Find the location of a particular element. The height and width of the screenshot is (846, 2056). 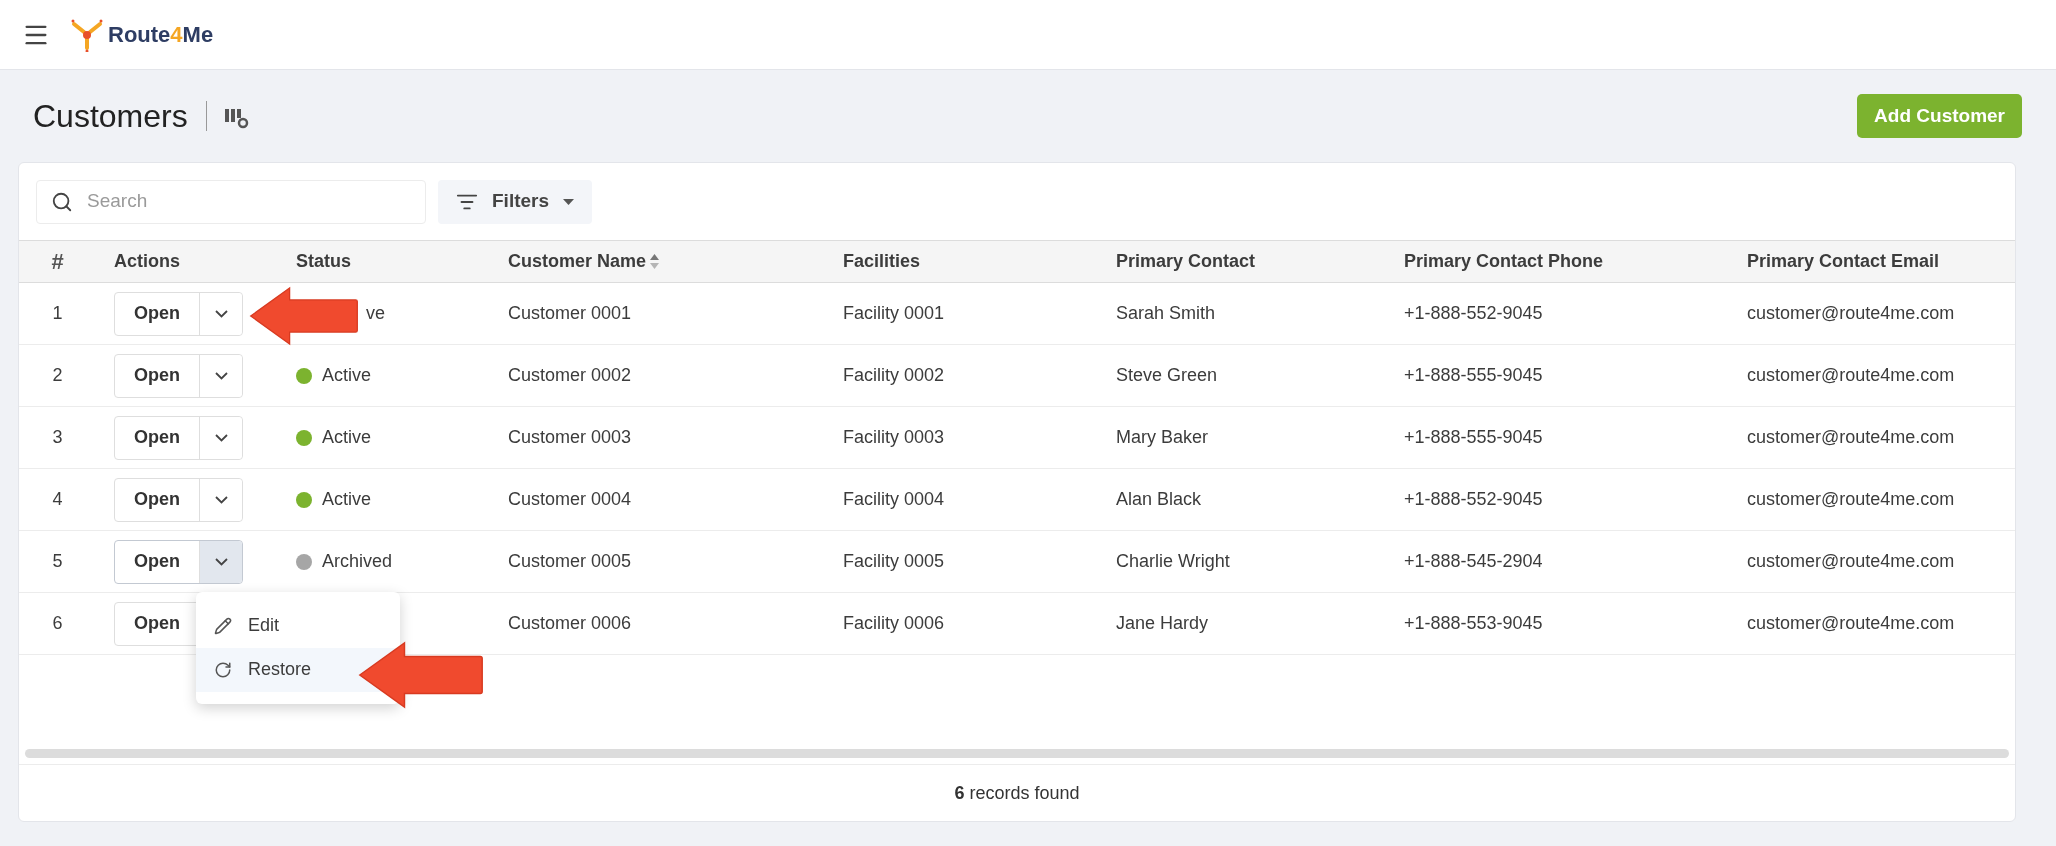

contact-name: Mary Baker is located at coordinates (1162, 437).